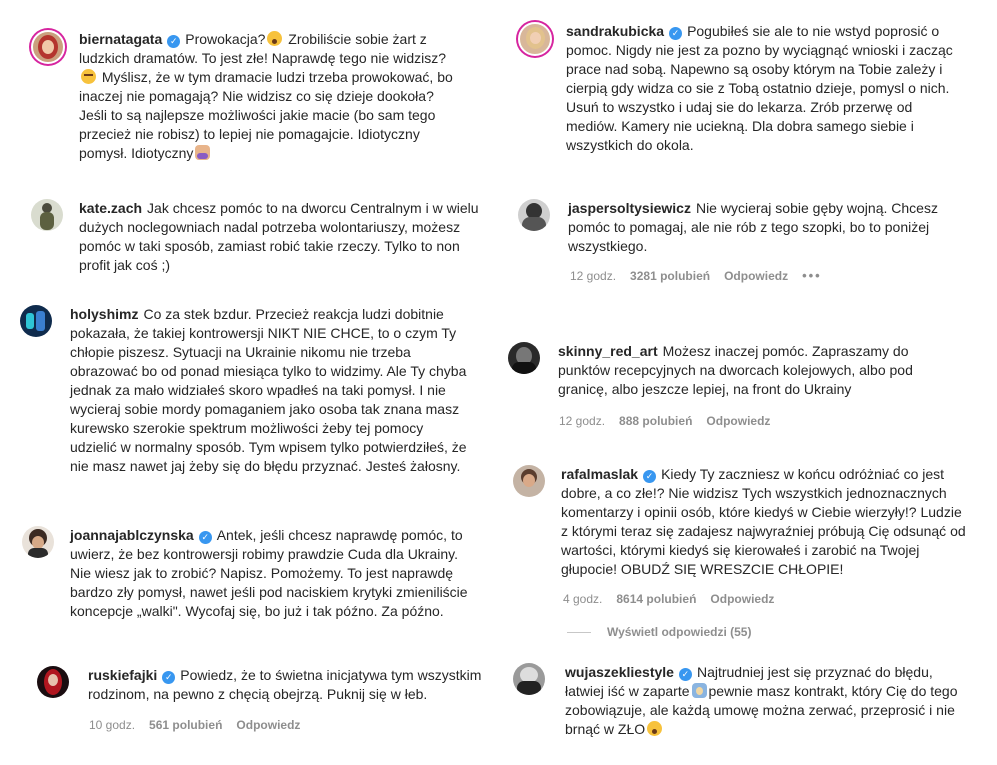 The width and height of the screenshot is (997, 765). I want to click on comment-likes: 8614 polubień, so click(656, 599).